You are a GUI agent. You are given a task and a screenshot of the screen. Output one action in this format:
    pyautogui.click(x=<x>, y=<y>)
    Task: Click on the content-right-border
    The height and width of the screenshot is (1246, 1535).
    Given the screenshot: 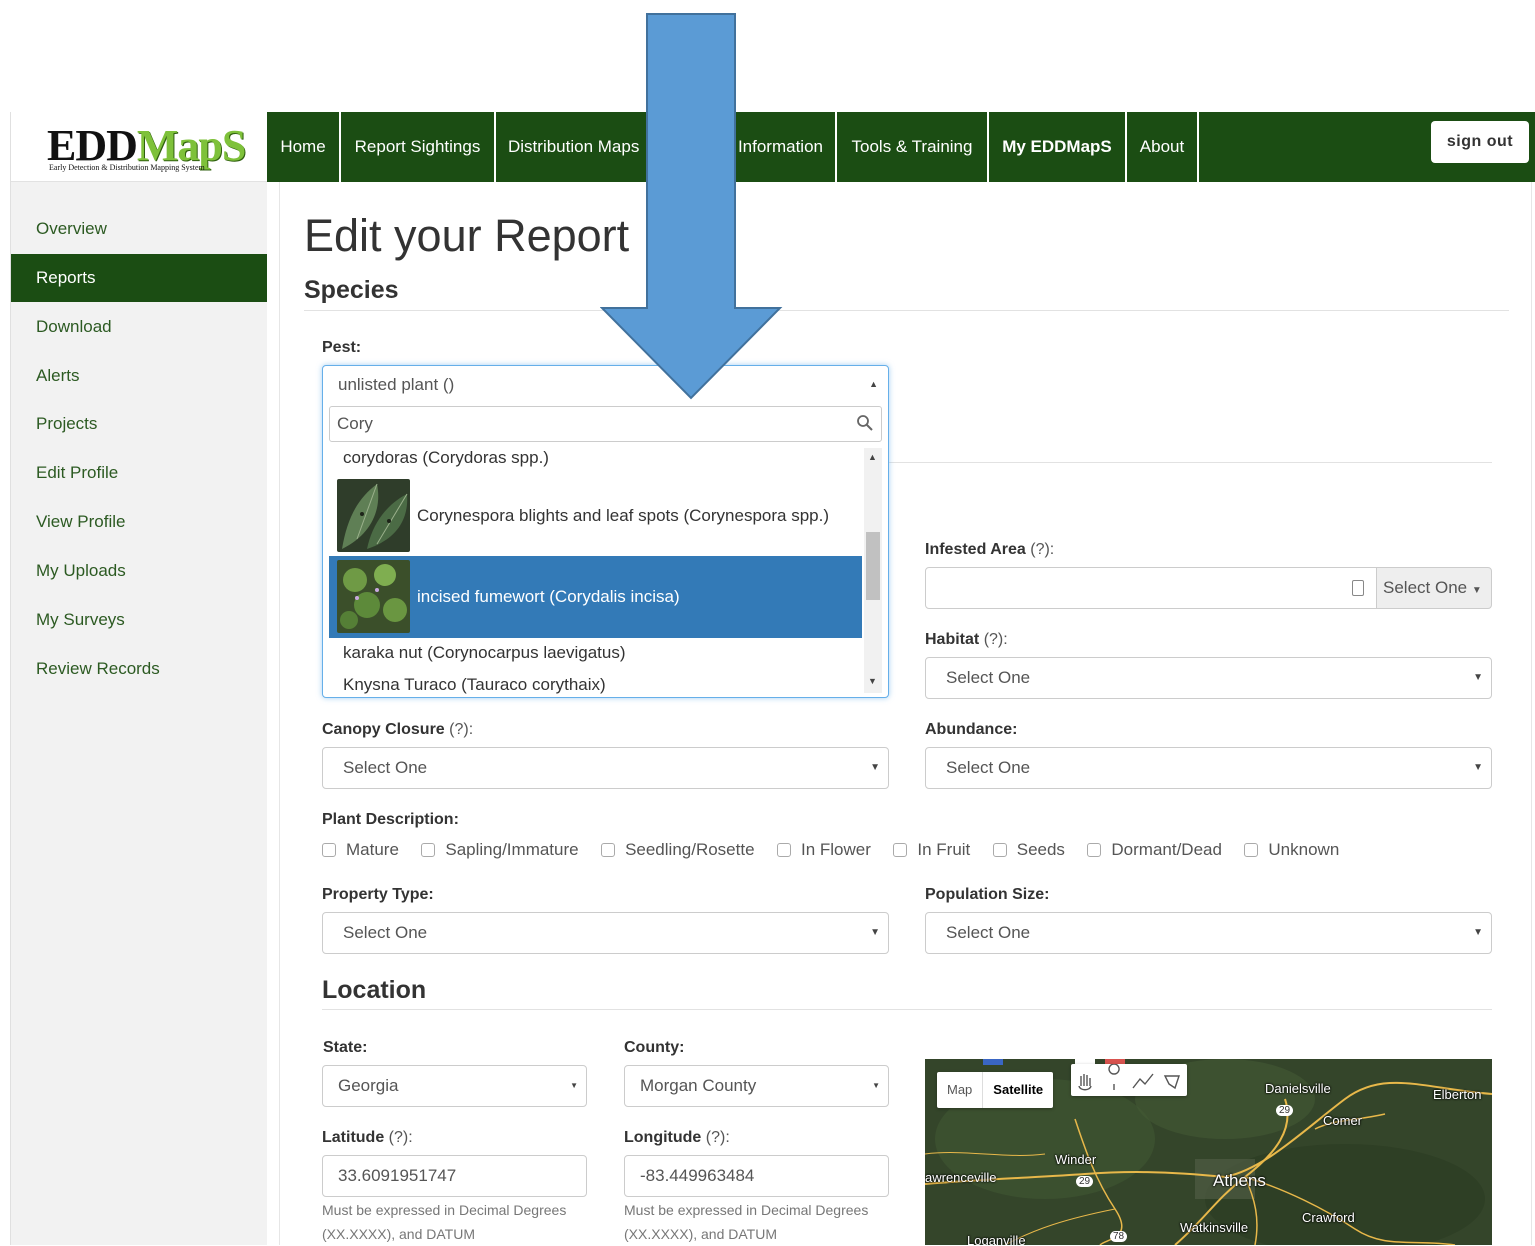 What is the action you would take?
    pyautogui.click(x=1531, y=713)
    